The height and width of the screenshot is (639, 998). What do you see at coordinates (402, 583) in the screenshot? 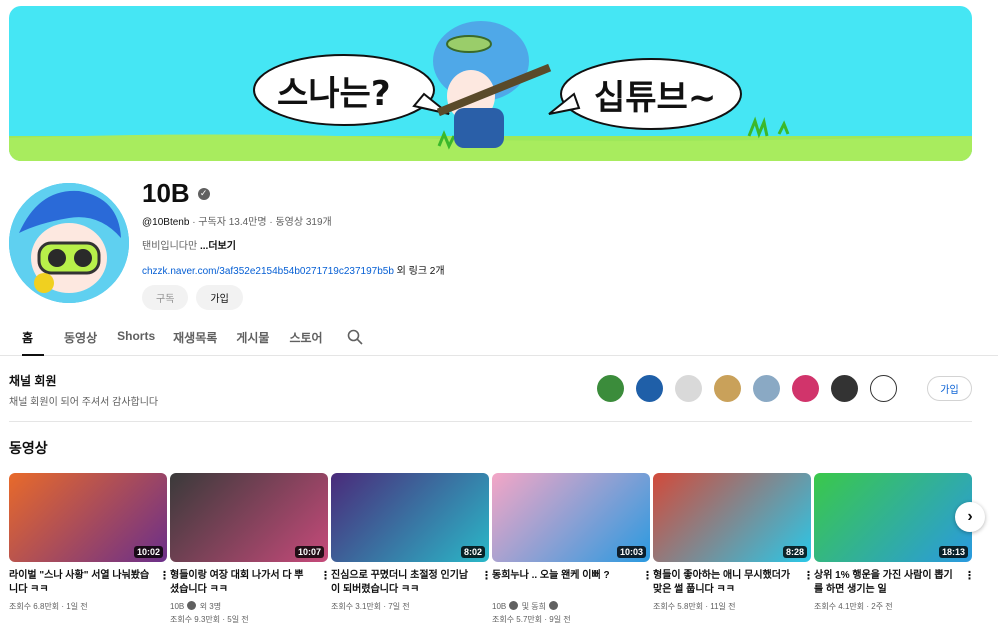
I see `video-title: 진심으로 꾸몄더니 초절정 인기남이 되버렸습니다 ㅋㅋ` at bounding box center [402, 583].